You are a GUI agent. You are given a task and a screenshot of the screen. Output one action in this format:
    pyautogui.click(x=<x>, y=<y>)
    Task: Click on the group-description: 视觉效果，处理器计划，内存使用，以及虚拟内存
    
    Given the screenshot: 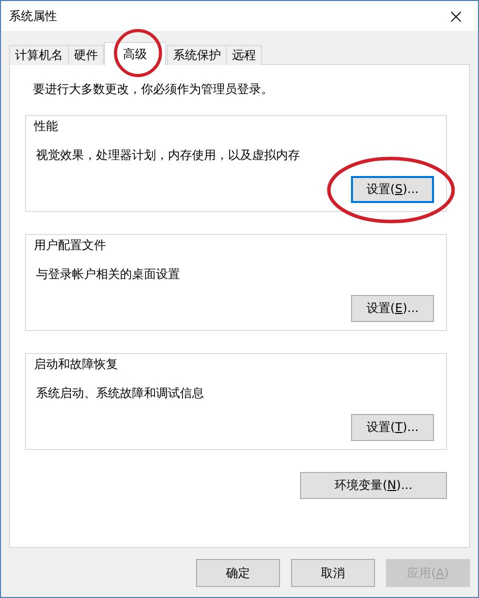 What is the action you would take?
    pyautogui.click(x=168, y=155)
    